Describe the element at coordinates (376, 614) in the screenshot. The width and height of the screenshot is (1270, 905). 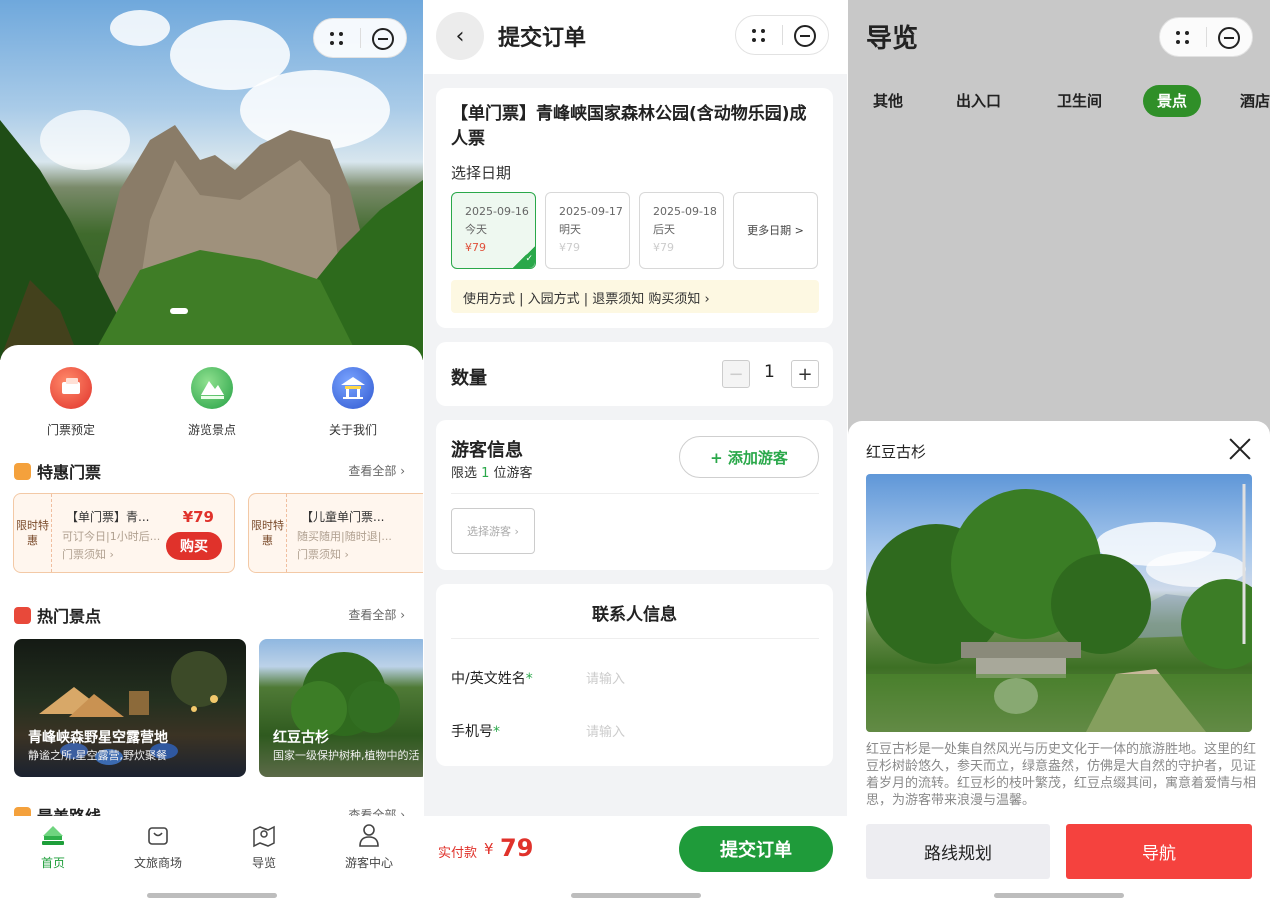
I see `spots-see-all-link: 查看全部 ›` at that location.